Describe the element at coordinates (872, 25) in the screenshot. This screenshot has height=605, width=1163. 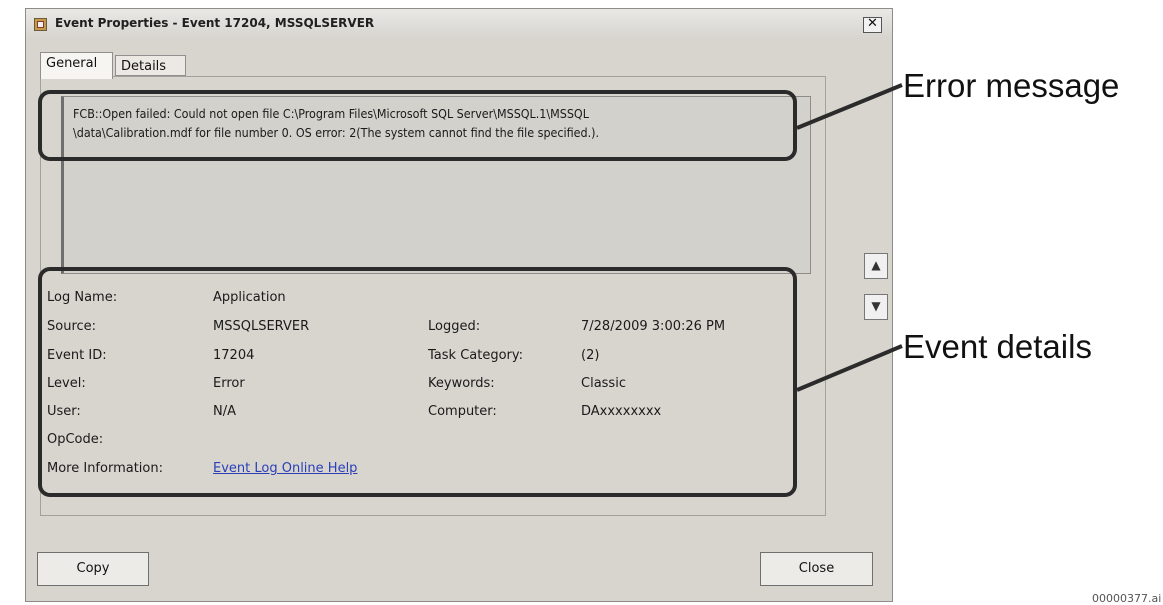
I see `close-icon: ✕` at that location.